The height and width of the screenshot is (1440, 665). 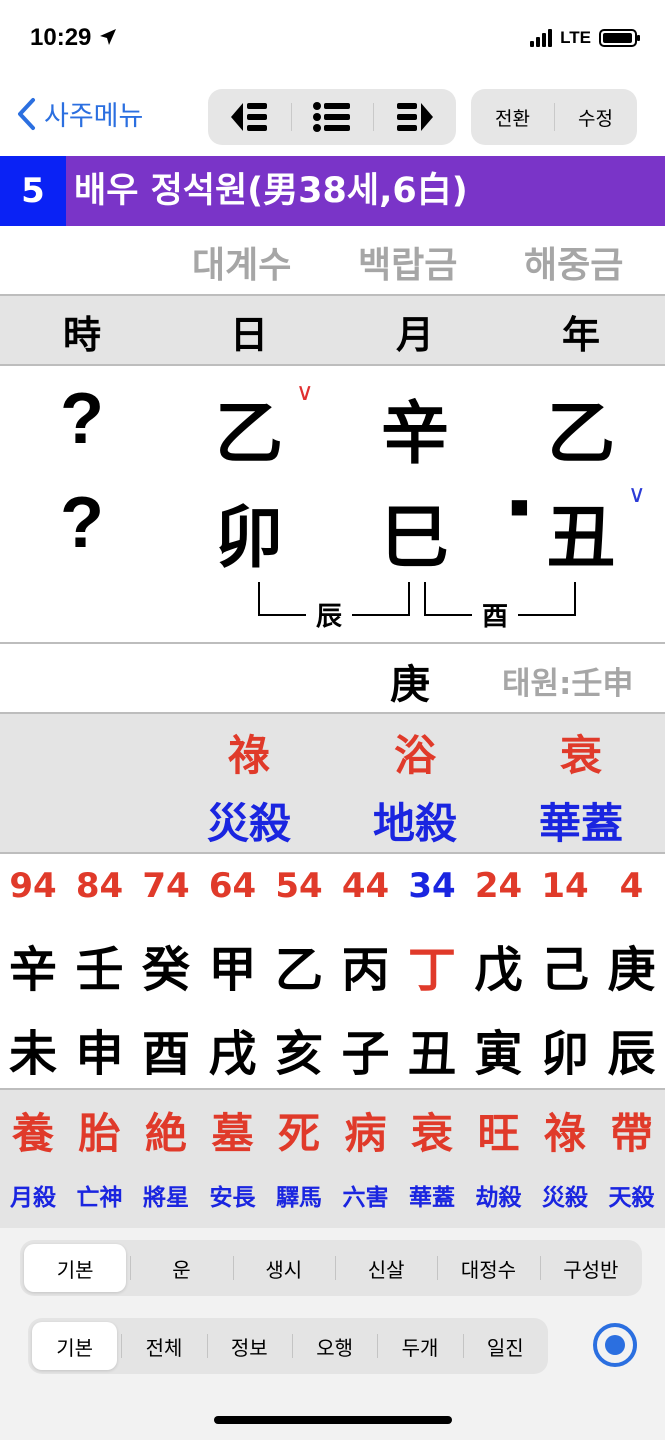 What do you see at coordinates (163, 1346) in the screenshot?
I see `tab-display-all: 전체` at bounding box center [163, 1346].